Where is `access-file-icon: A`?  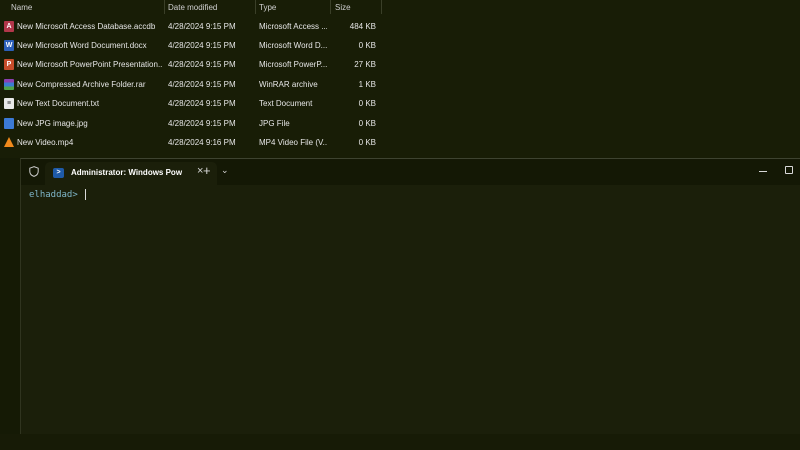 access-file-icon: A is located at coordinates (9, 26).